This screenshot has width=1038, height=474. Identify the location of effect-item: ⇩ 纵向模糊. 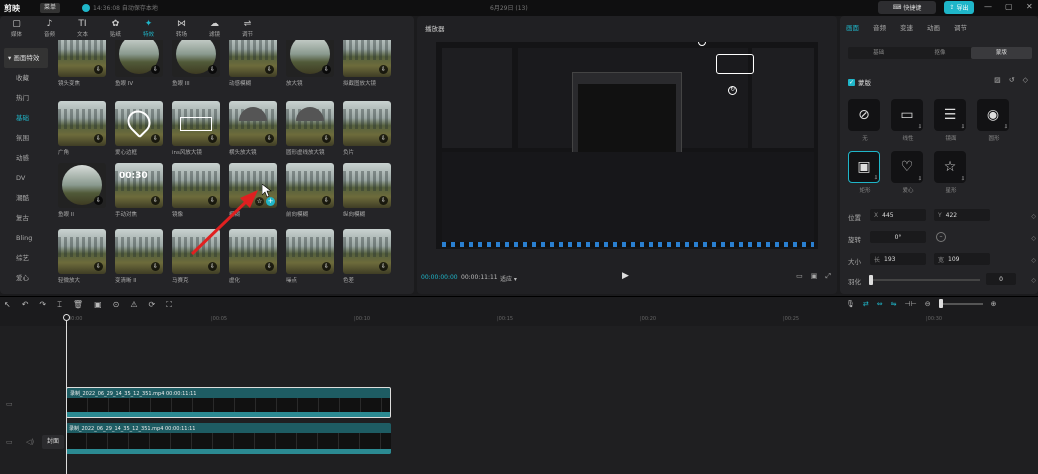
(368, 190).